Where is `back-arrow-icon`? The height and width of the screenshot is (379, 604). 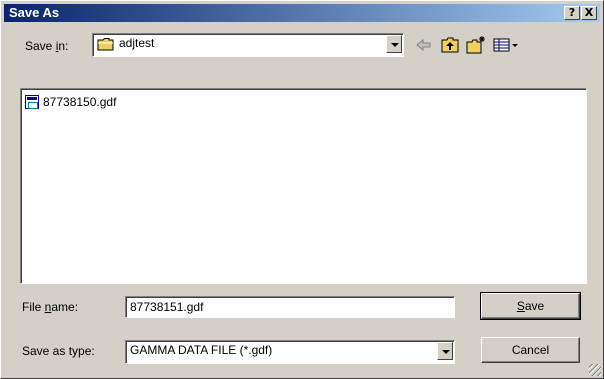
back-arrow-icon is located at coordinates (424, 45).